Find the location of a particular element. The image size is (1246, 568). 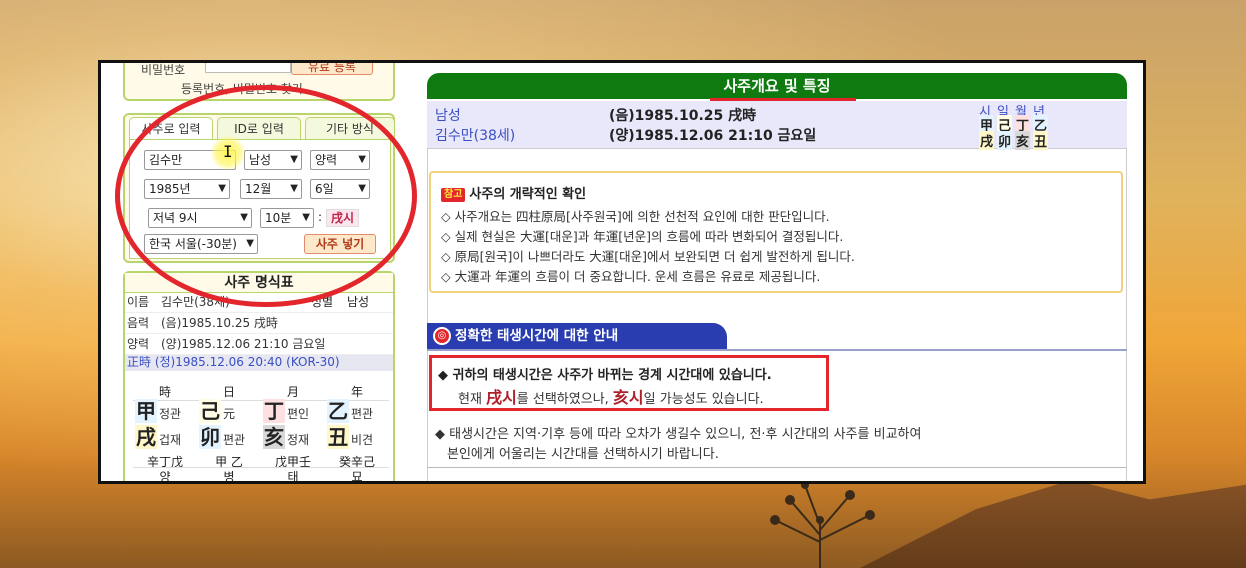

alert-text: 일 가능성도 있습니다. is located at coordinates (703, 399).